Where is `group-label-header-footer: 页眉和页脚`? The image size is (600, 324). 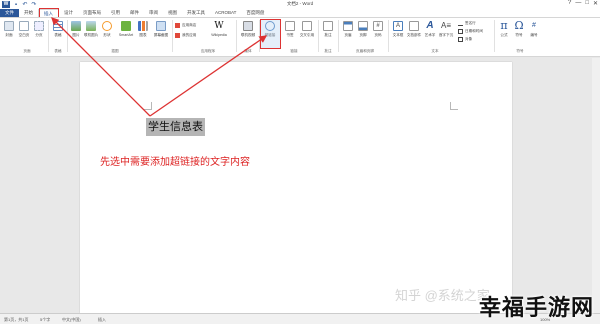
group-label-header-footer: 页眉和页脚 is located at coordinates (365, 51).